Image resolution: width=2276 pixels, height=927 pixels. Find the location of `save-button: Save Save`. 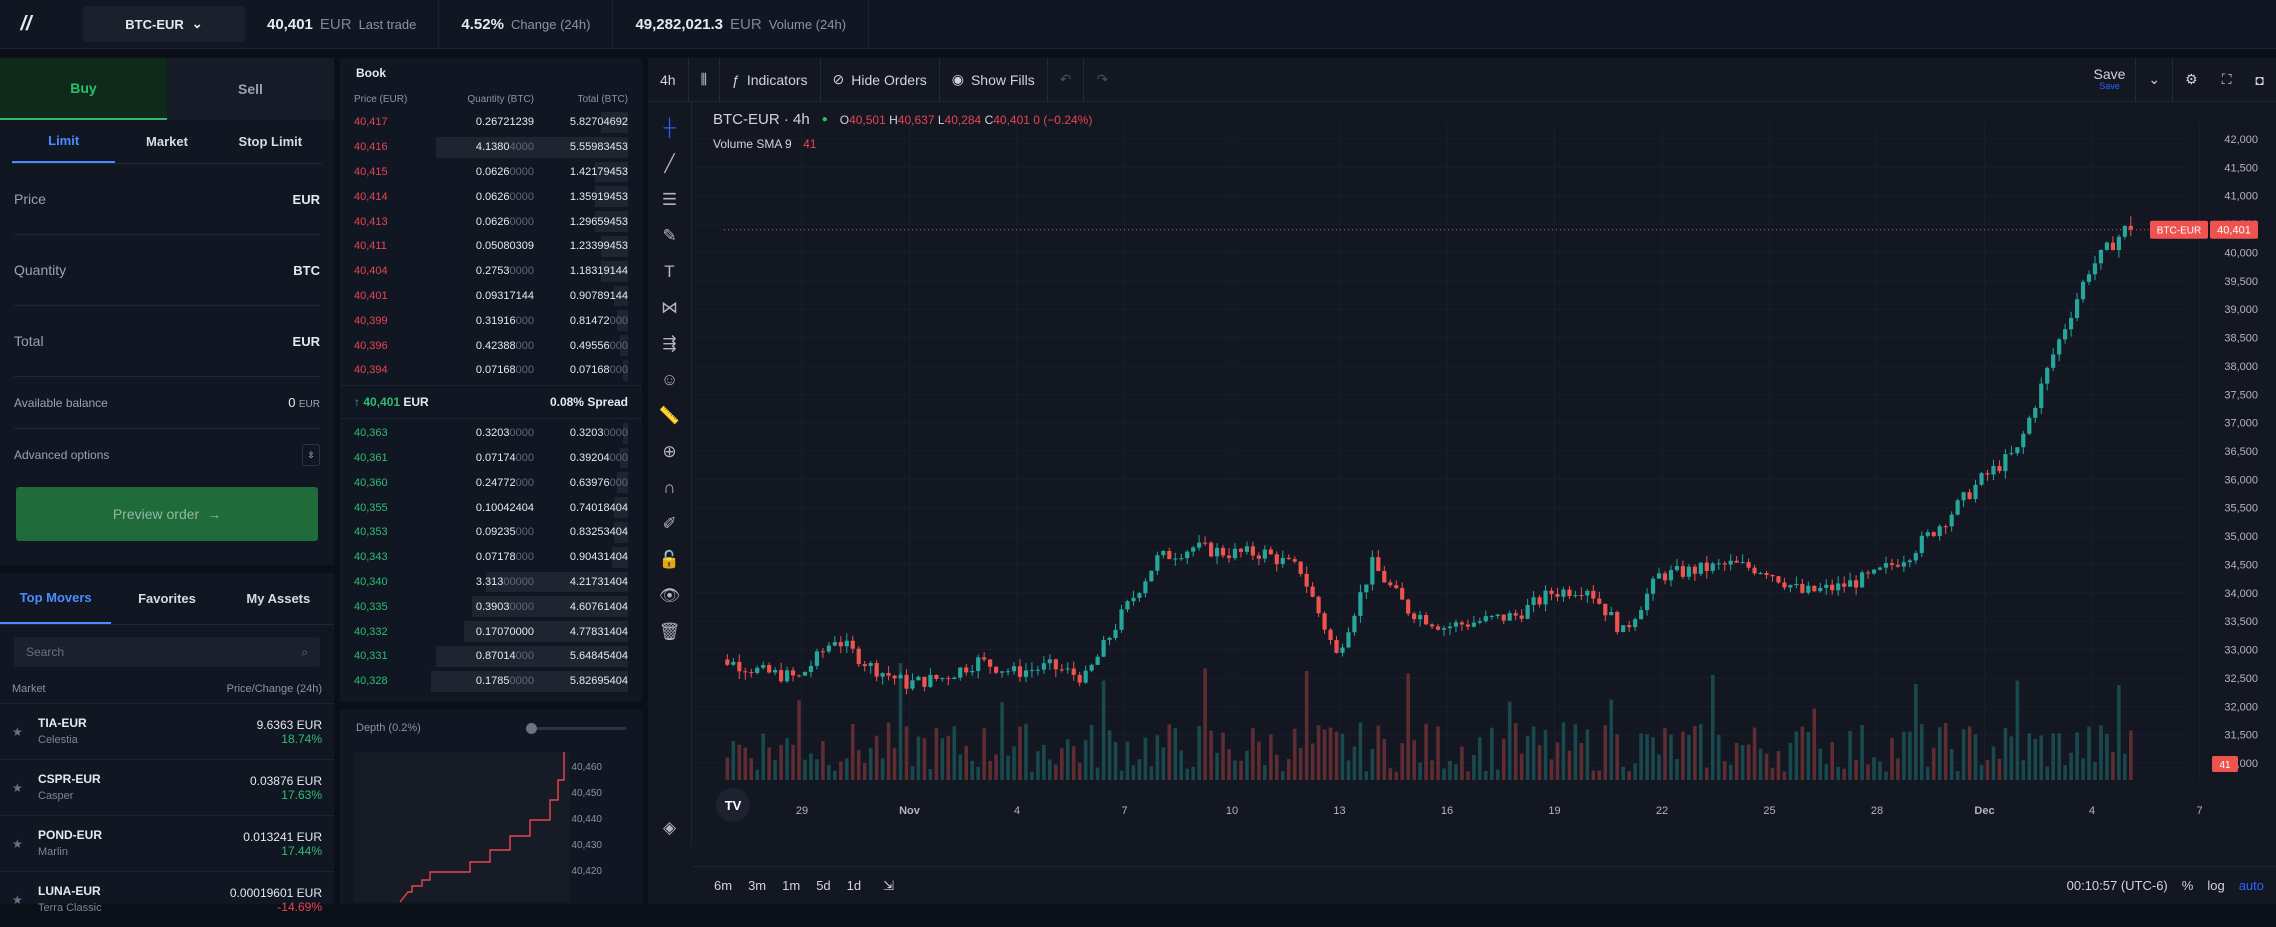

save-button: Save Save is located at coordinates (2110, 79).